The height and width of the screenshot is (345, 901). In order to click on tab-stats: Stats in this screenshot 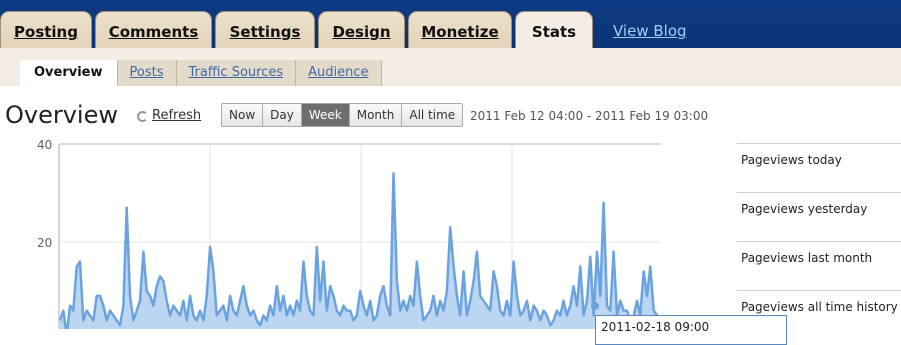, I will do `click(554, 30)`.